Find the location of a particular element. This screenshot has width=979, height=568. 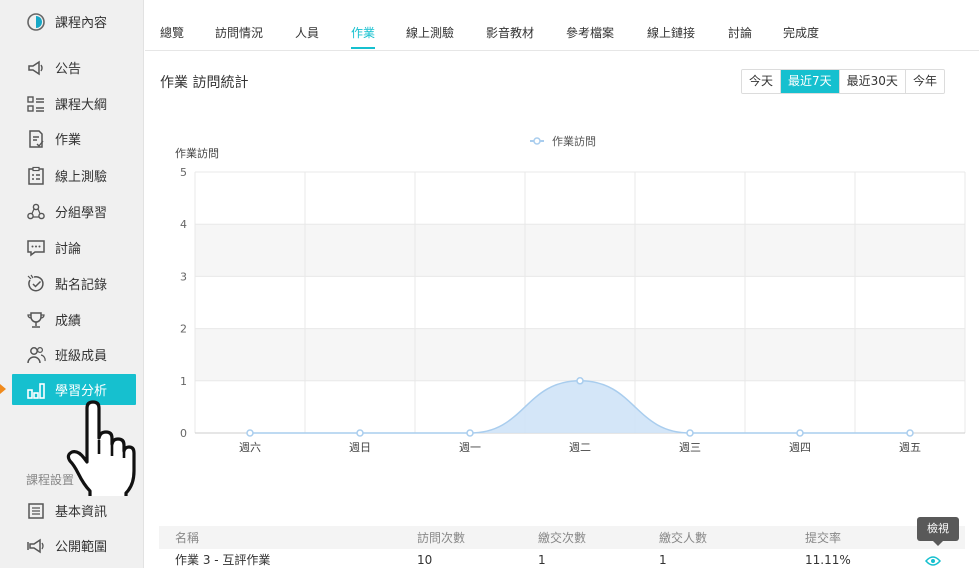

roll-call-icon is located at coordinates (36, 284).